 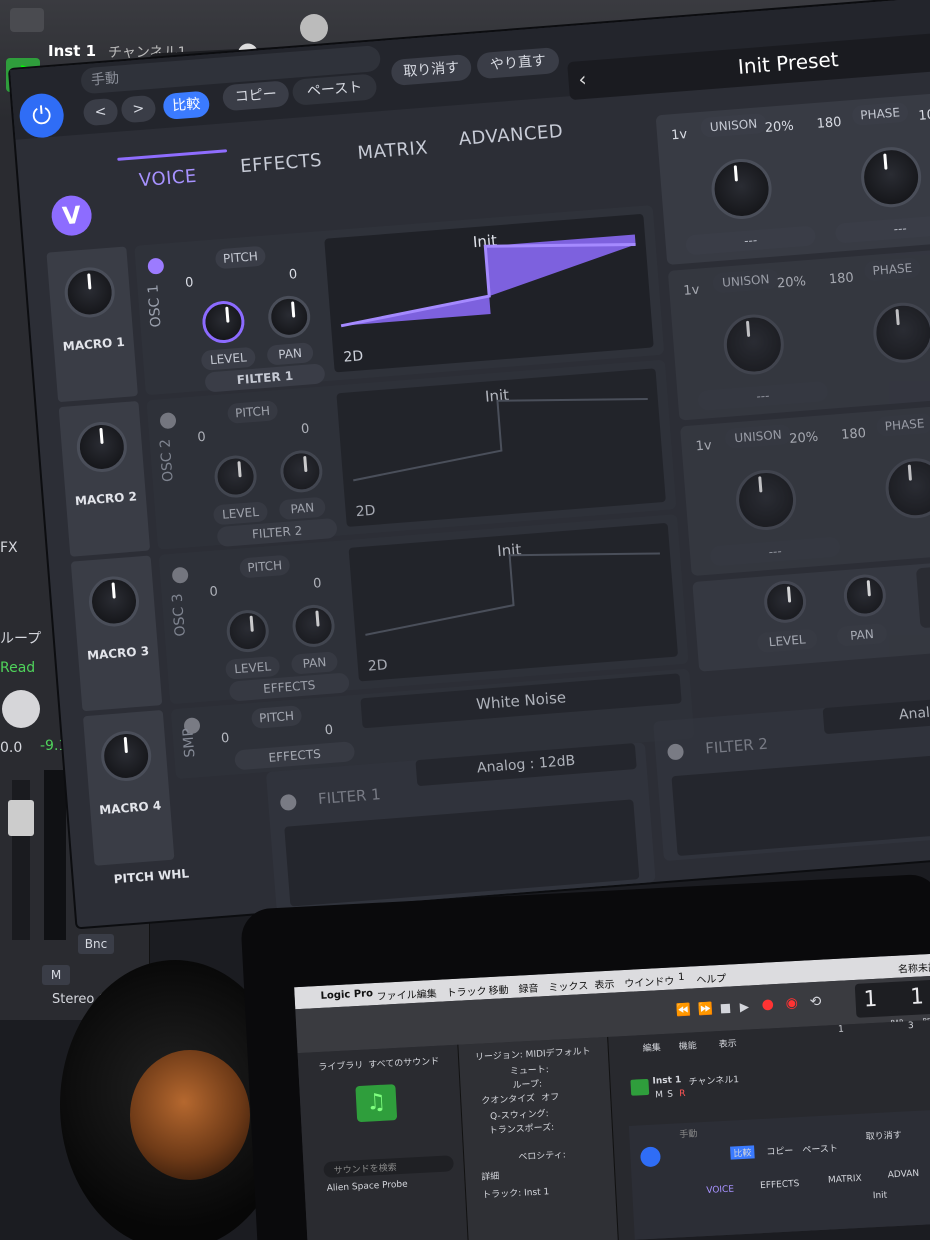 What do you see at coordinates (924, 115) in the screenshot?
I see `phase-random: 100%` at bounding box center [924, 115].